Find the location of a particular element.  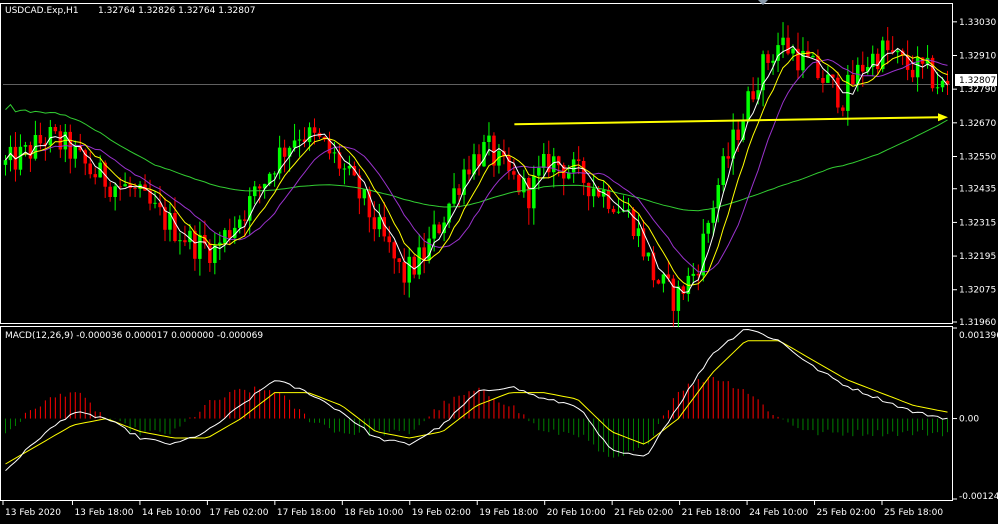

ohlc-label: 1.32764 1.32826 1.32764 1.32807 is located at coordinates (176, 11).